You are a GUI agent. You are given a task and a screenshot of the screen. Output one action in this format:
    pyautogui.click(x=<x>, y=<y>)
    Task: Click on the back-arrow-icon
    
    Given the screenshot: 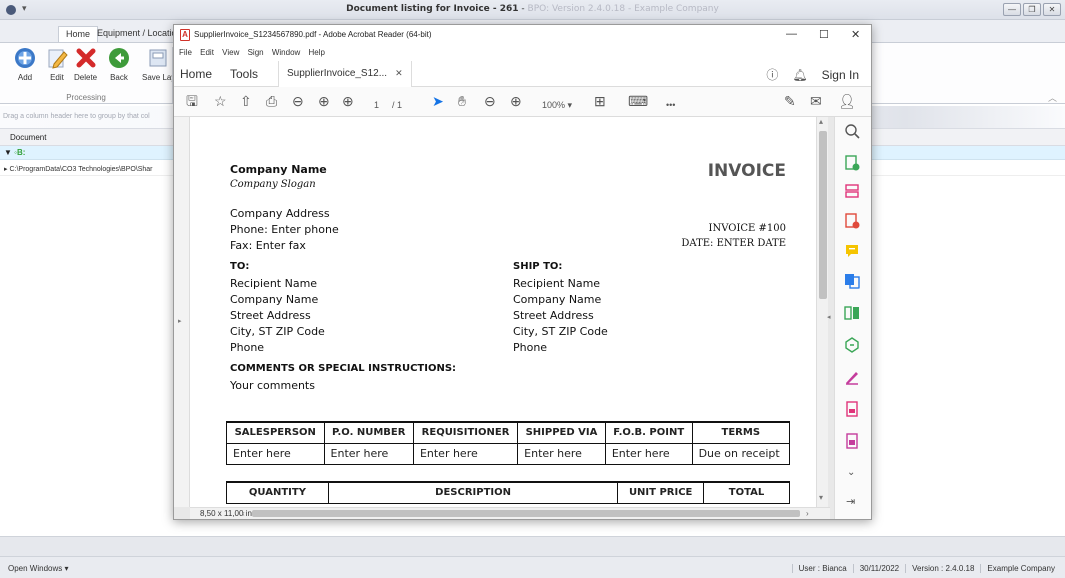 What is the action you would take?
    pyautogui.click(x=119, y=58)
    